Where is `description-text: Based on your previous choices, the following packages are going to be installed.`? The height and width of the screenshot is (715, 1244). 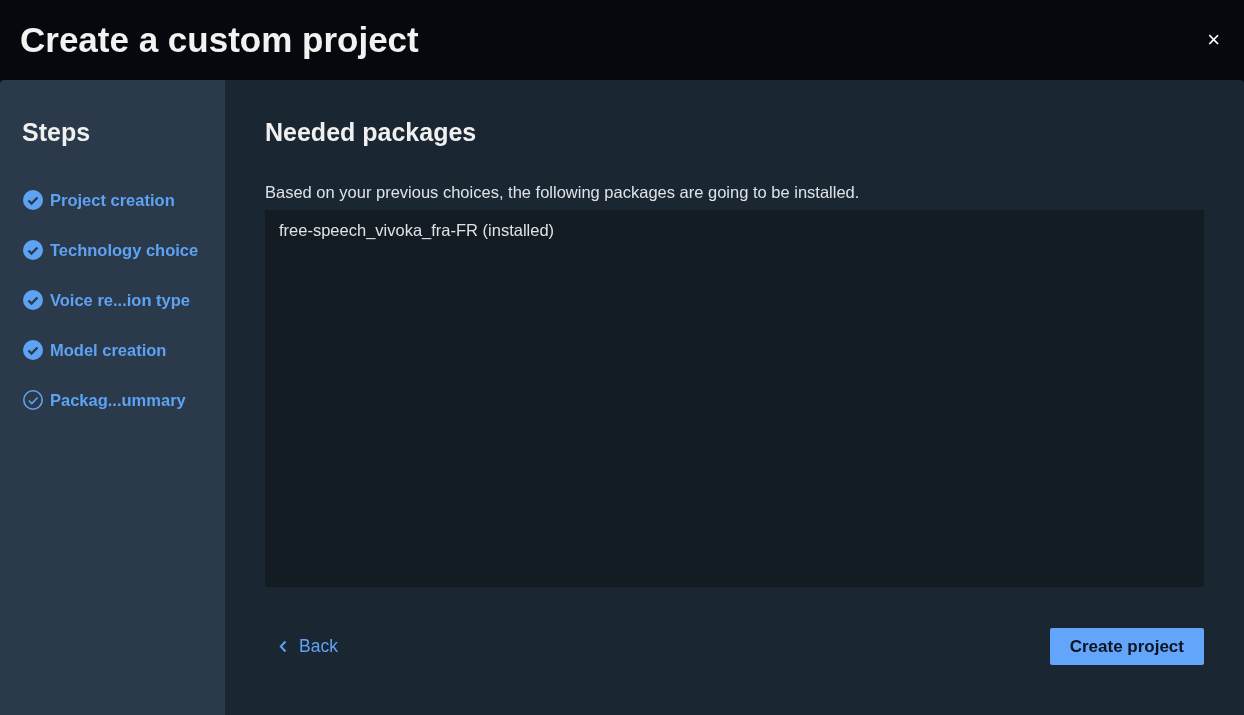
description-text: Based on your previous choices, the following packages are going to be installed. is located at coordinates (563, 192).